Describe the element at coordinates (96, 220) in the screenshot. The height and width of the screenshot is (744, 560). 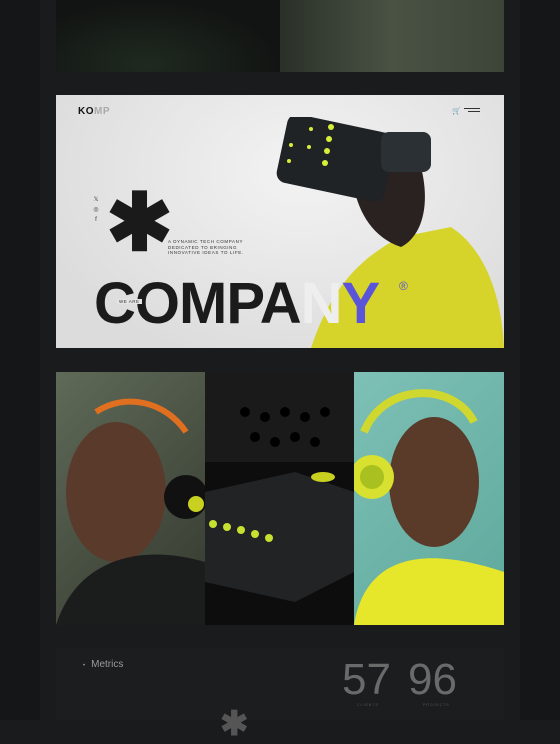
I see `facebook-icon: f` at that location.